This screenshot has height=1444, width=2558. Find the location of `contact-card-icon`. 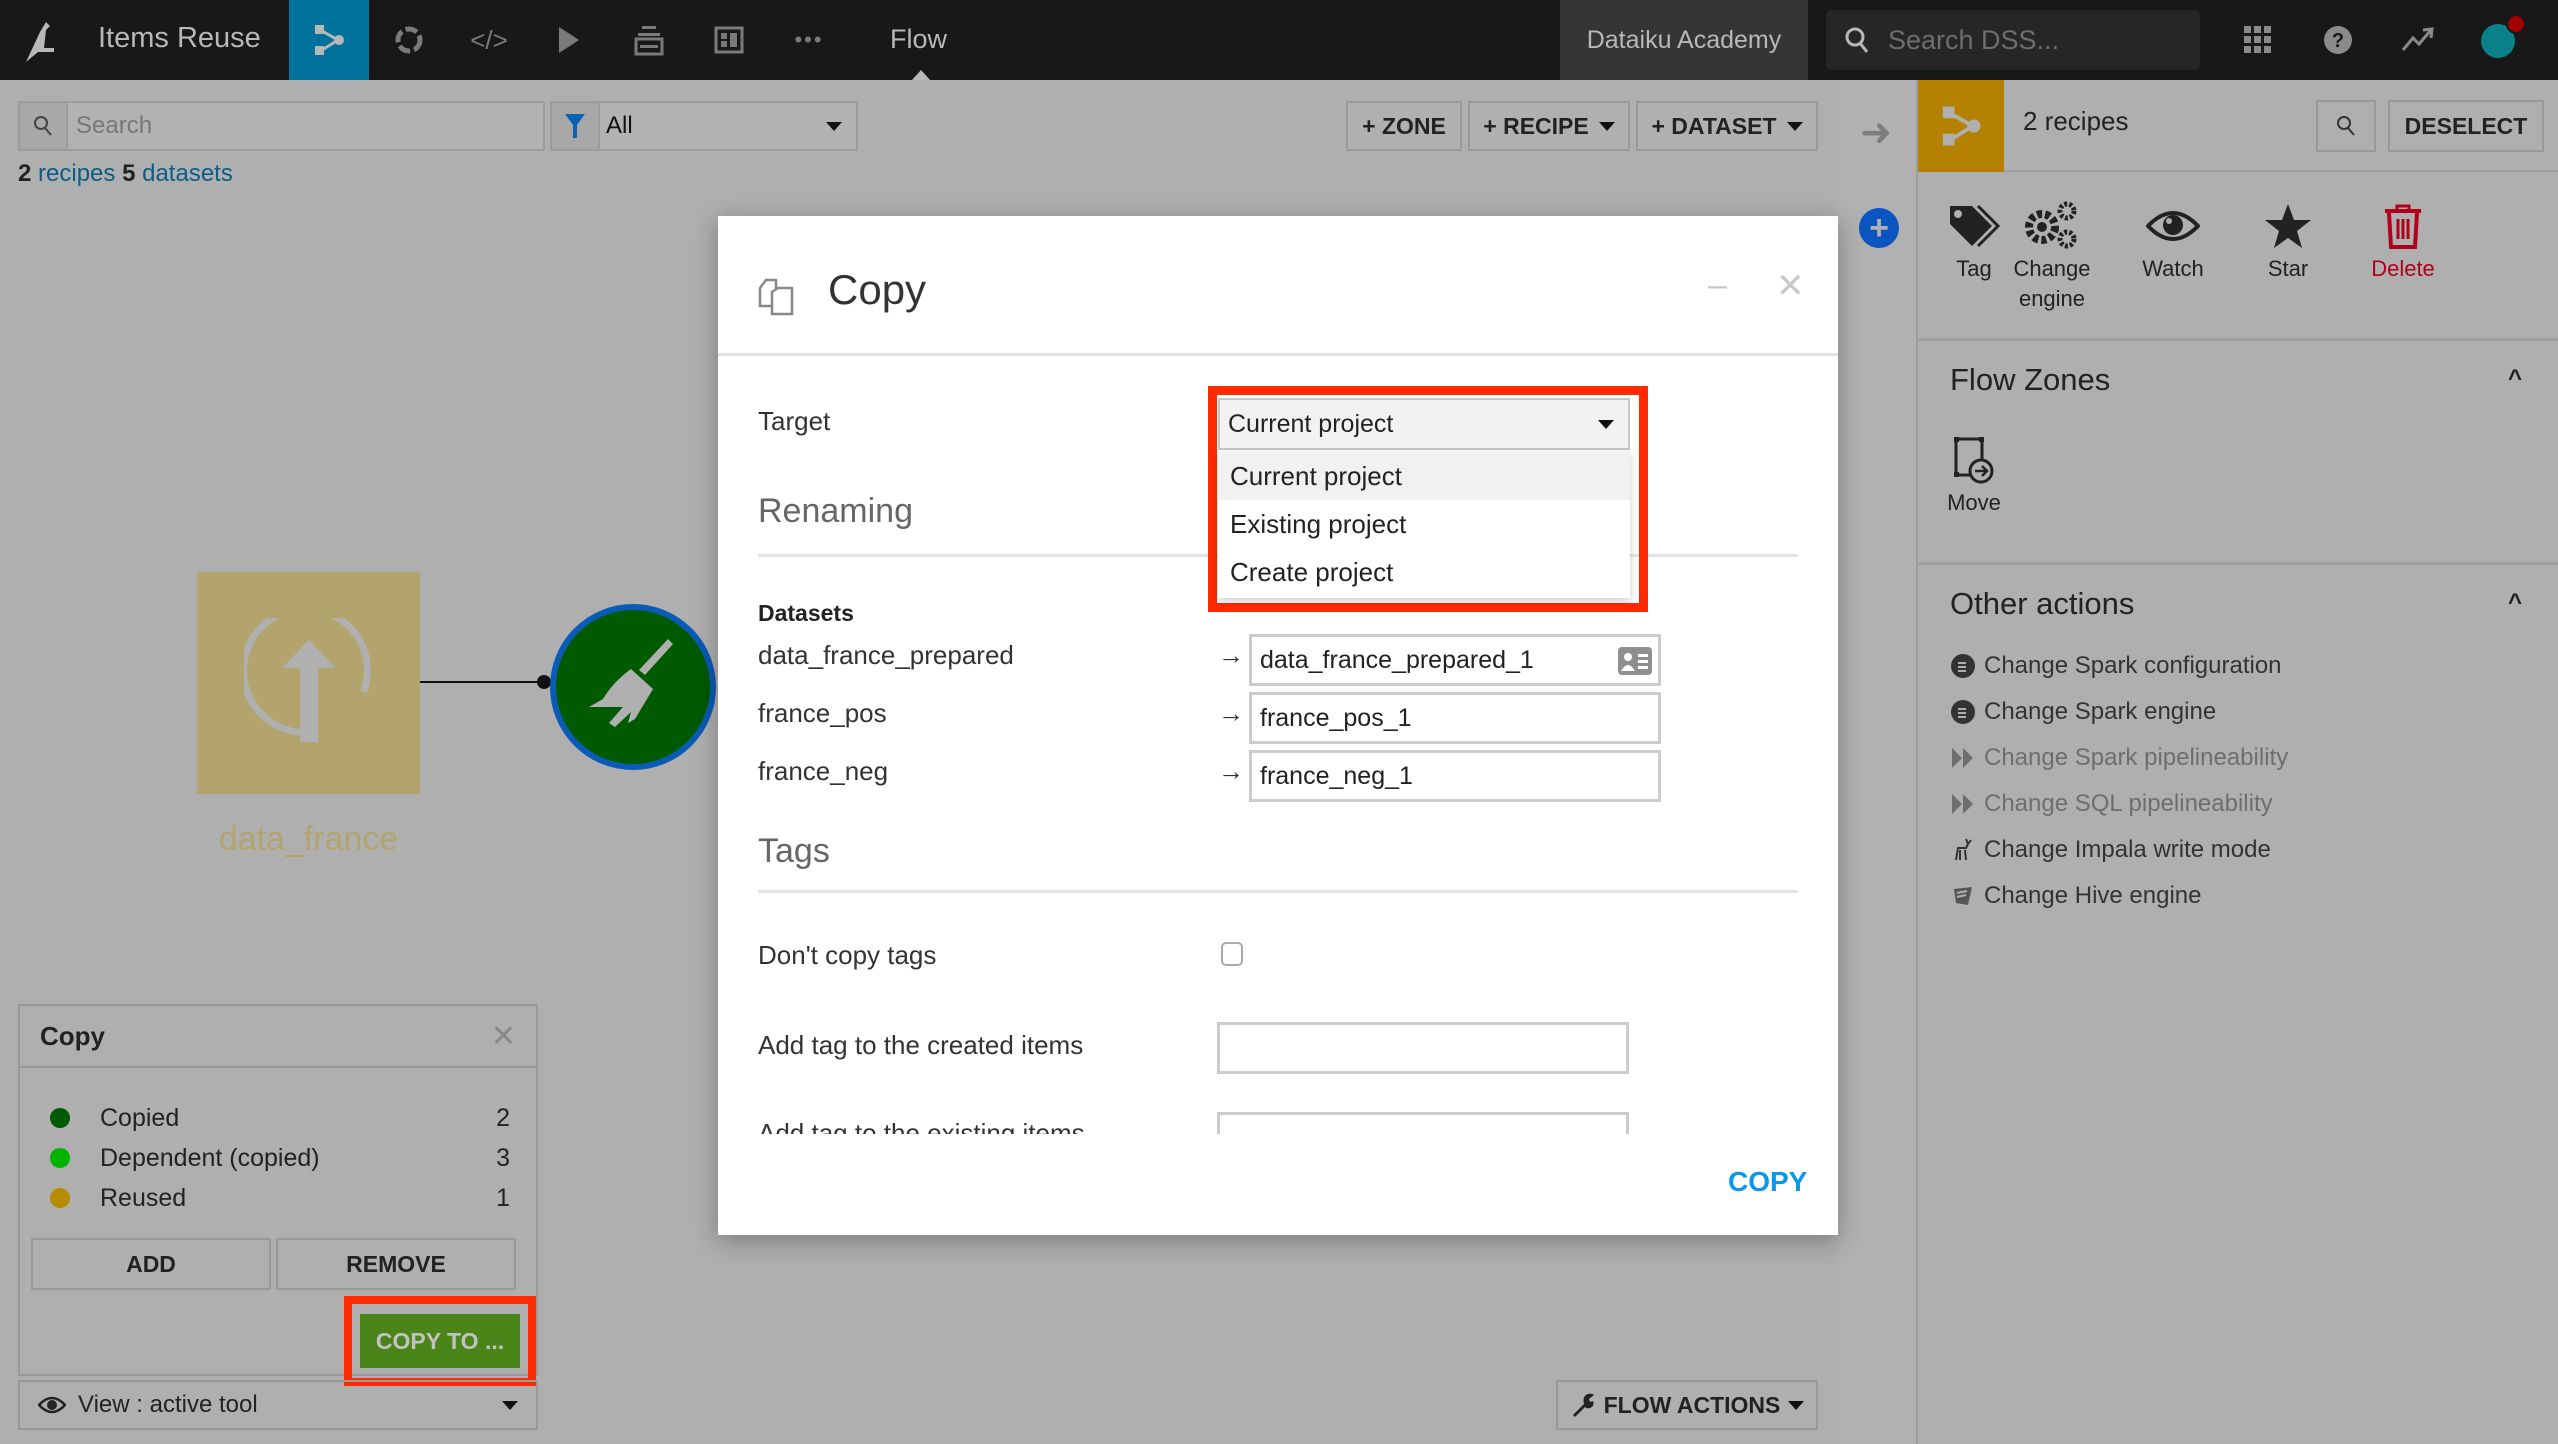

contact-card-icon is located at coordinates (1635, 664).